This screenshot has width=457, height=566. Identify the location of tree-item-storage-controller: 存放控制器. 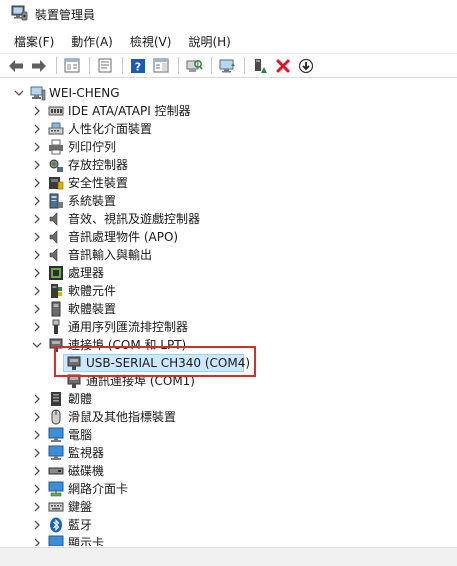
(228, 165).